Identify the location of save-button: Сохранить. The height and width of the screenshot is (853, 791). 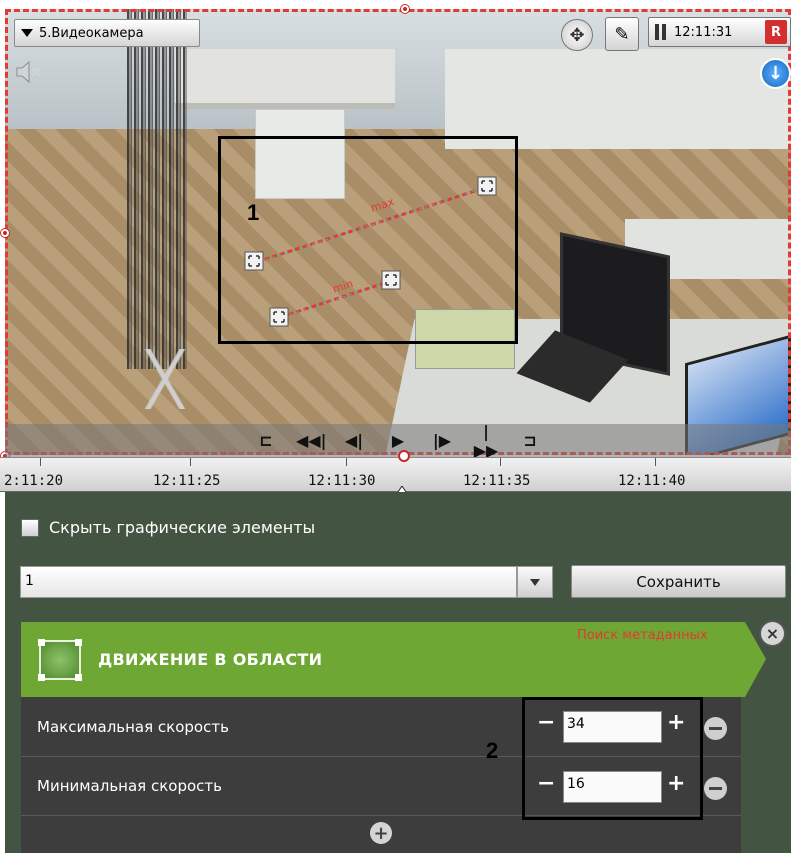
(678, 581).